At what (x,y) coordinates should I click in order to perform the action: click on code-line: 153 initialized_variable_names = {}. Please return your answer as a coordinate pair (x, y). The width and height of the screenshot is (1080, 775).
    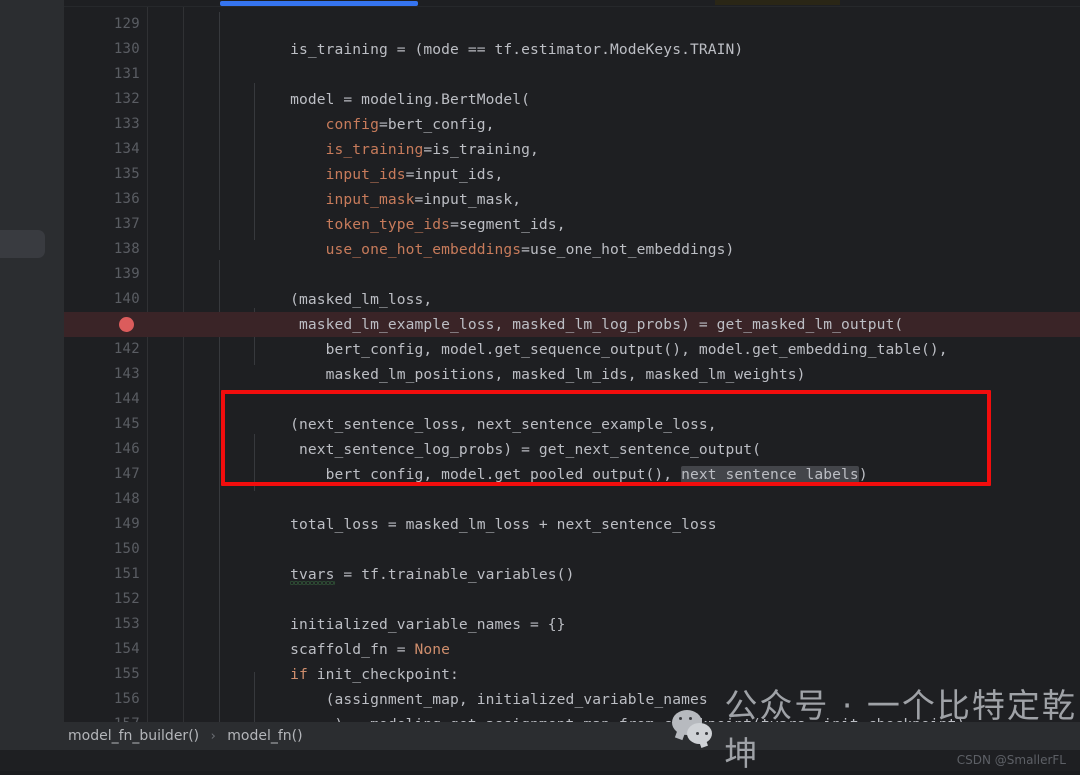
    Looking at the image, I should click on (572, 624).